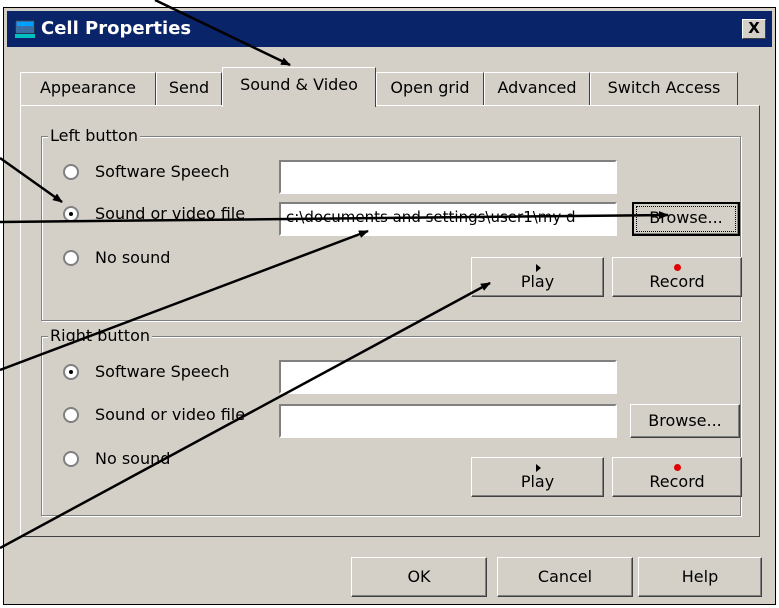  What do you see at coordinates (430, 88) in the screenshot?
I see `tab-open-grid: Open grid` at bounding box center [430, 88].